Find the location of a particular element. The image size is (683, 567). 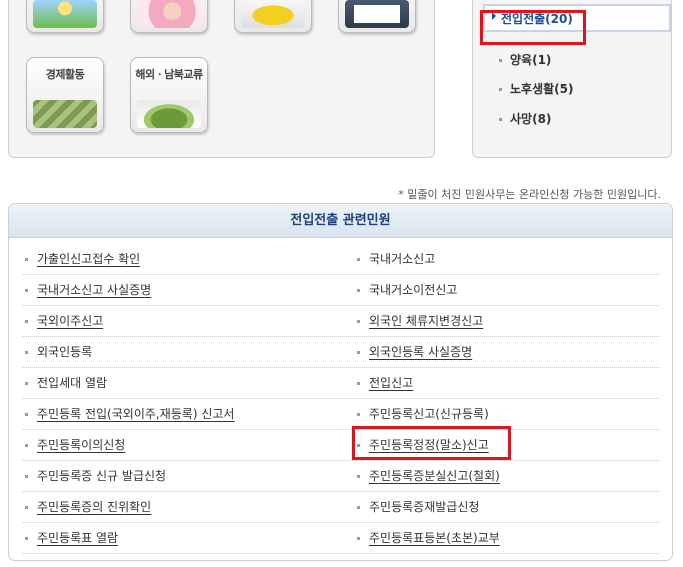

service-label: 주민등록증재발급신청 is located at coordinates (424, 507).